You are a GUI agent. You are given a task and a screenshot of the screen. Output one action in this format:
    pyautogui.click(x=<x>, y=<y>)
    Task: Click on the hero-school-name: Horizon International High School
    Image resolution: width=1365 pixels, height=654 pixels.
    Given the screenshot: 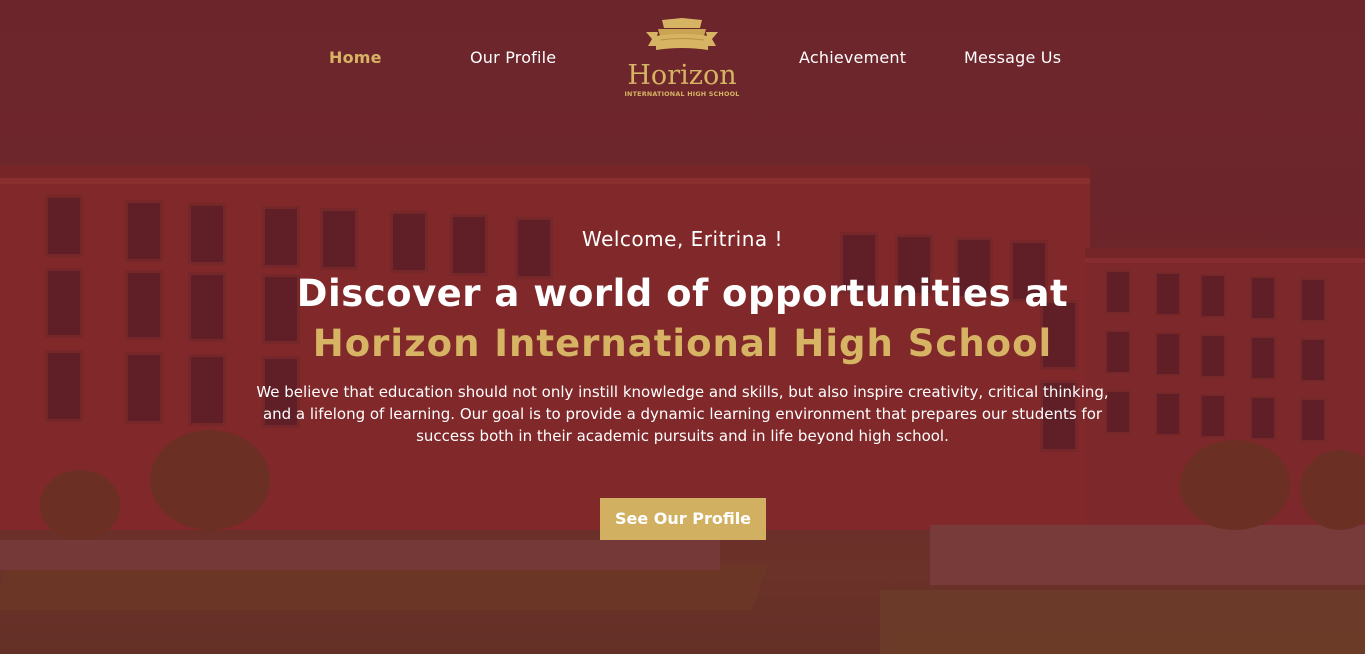 What is the action you would take?
    pyautogui.click(x=682, y=343)
    